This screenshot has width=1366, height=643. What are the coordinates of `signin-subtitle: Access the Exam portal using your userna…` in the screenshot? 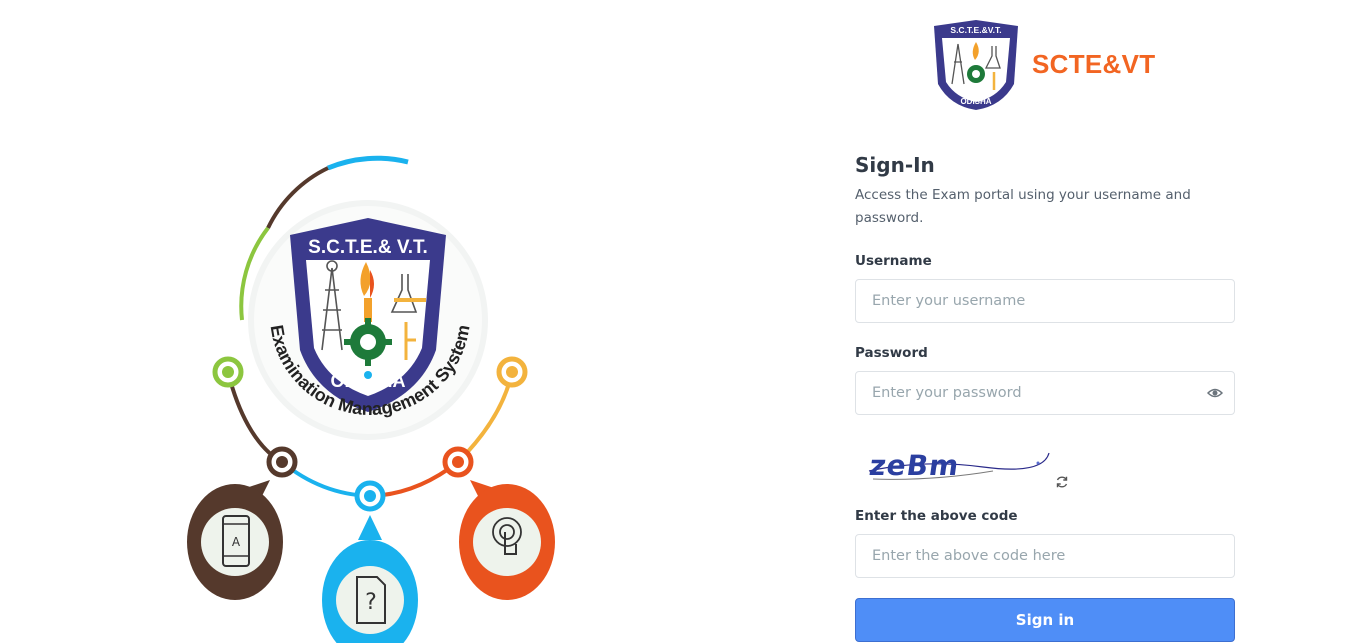 It's located at (1023, 206).